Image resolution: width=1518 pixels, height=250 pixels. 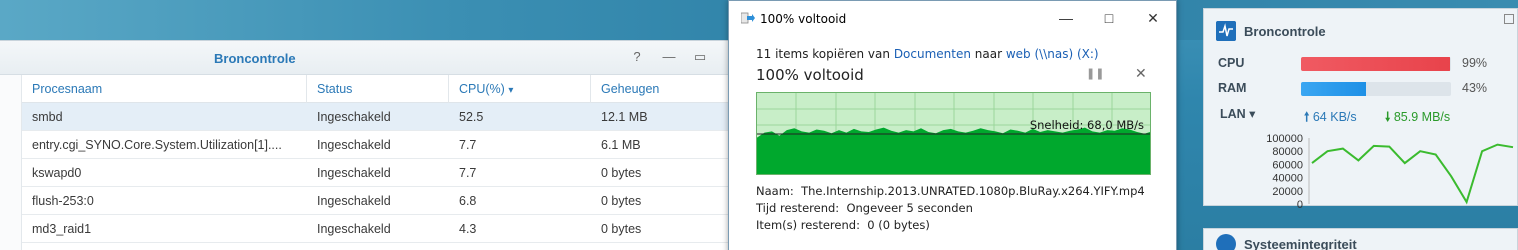 What do you see at coordinates (1287, 152) in the screenshot?
I see `y-tick-label: 80000` at bounding box center [1287, 152].